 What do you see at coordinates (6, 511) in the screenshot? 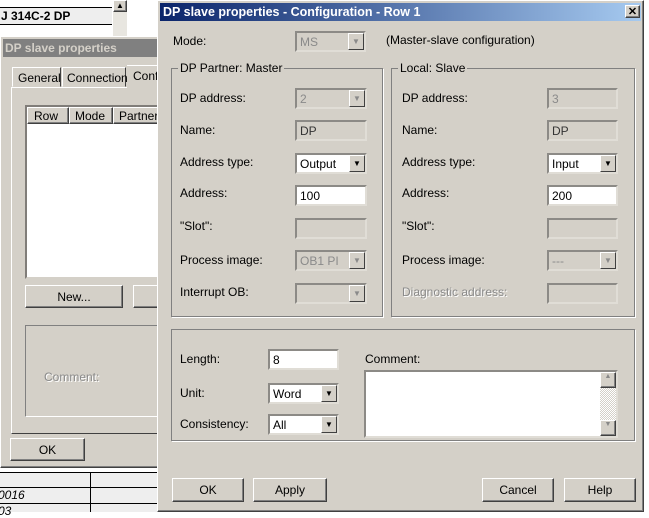
I see `table-cell: 03` at bounding box center [6, 511].